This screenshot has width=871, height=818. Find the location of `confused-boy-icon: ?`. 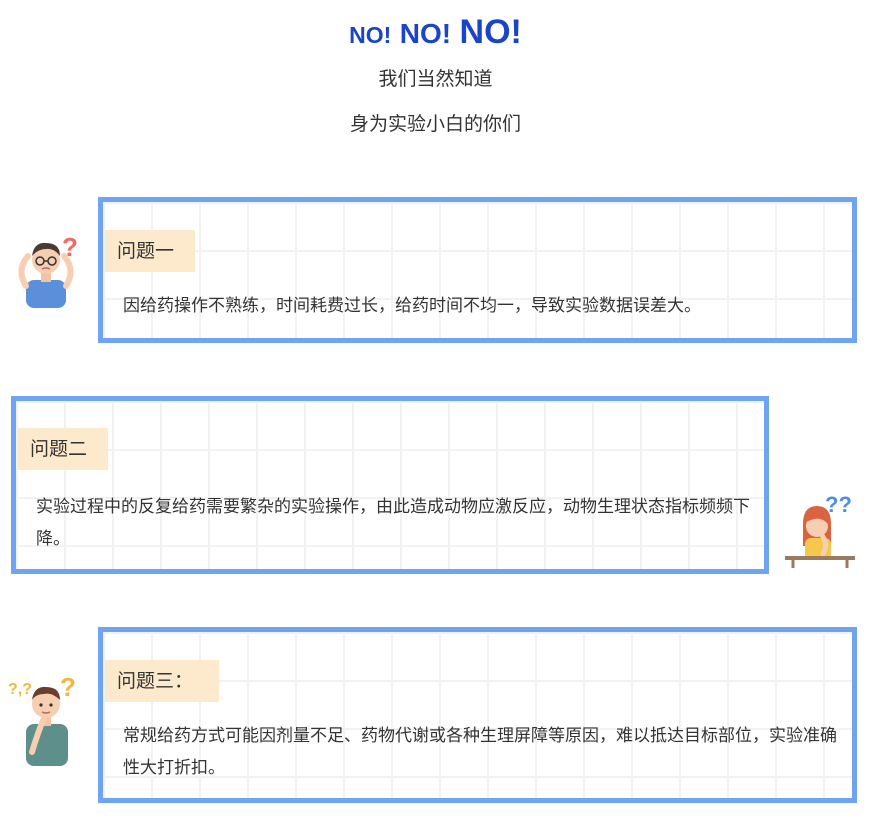

confused-boy-icon: ? is located at coordinates (49, 270).